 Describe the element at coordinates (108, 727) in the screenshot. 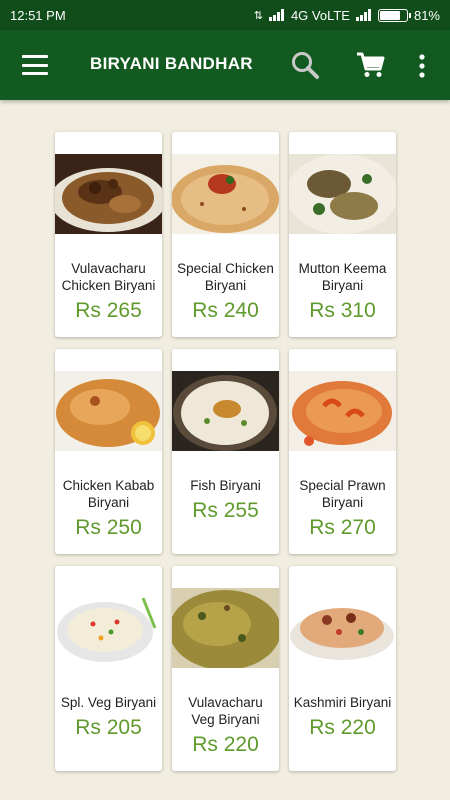

I see `dish-price: Rs 205` at that location.